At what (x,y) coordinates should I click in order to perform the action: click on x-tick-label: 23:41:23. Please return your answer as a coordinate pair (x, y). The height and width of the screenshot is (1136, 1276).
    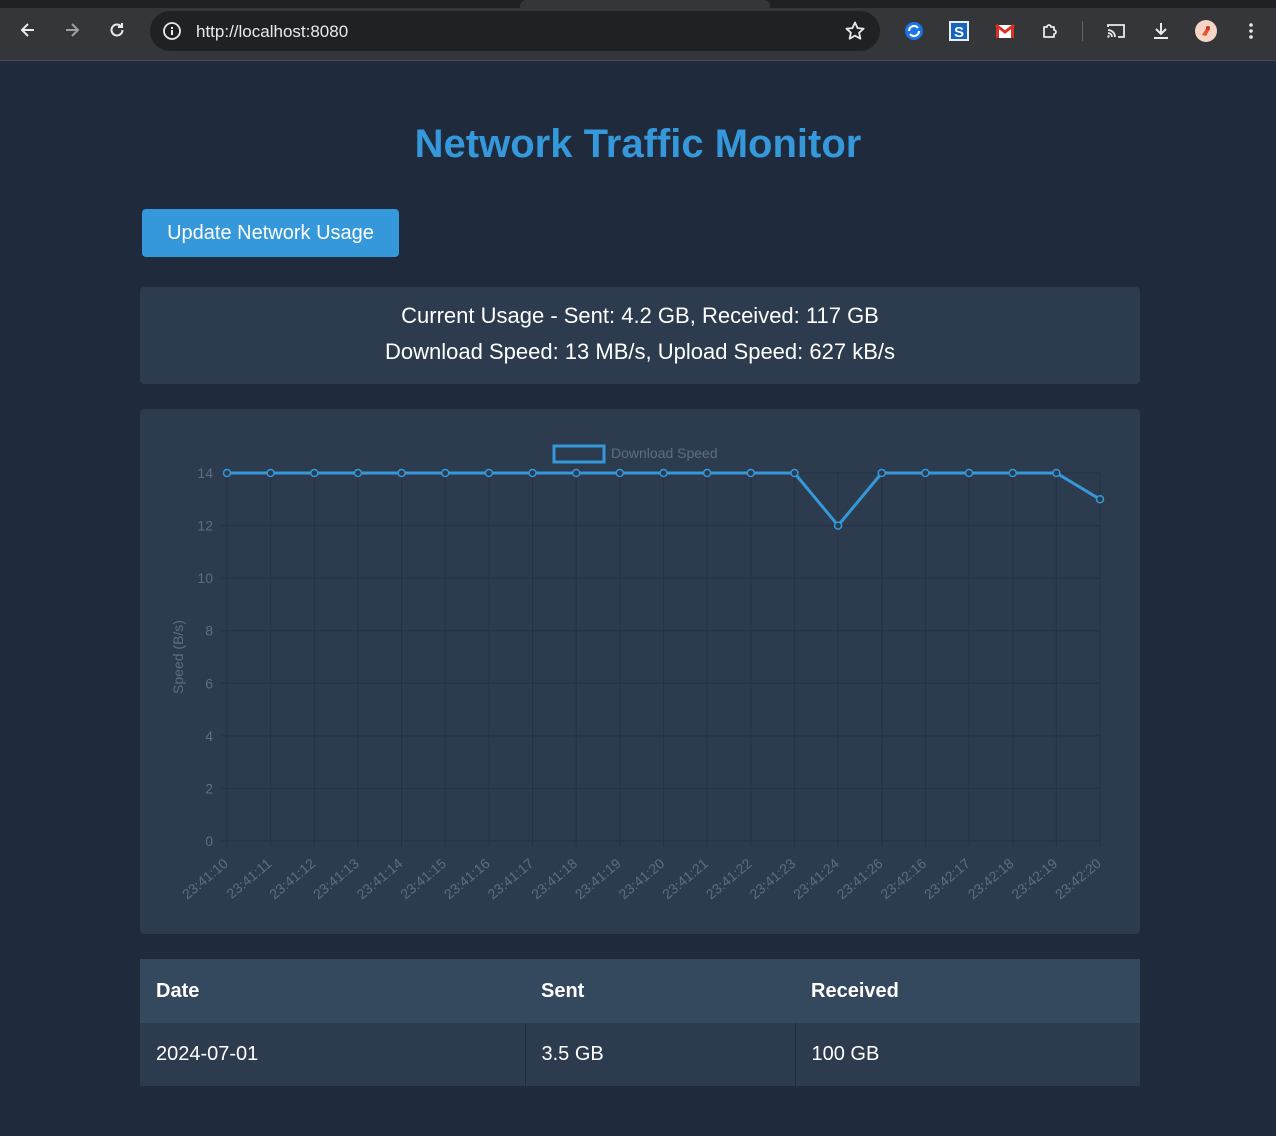
    Looking at the image, I should click on (772, 878).